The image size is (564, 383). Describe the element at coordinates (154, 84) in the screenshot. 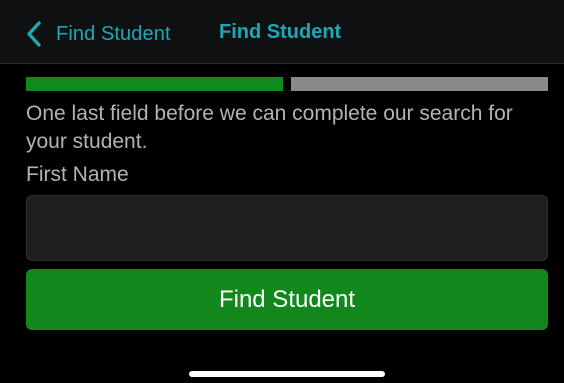

I see `progress-step-completed` at that location.